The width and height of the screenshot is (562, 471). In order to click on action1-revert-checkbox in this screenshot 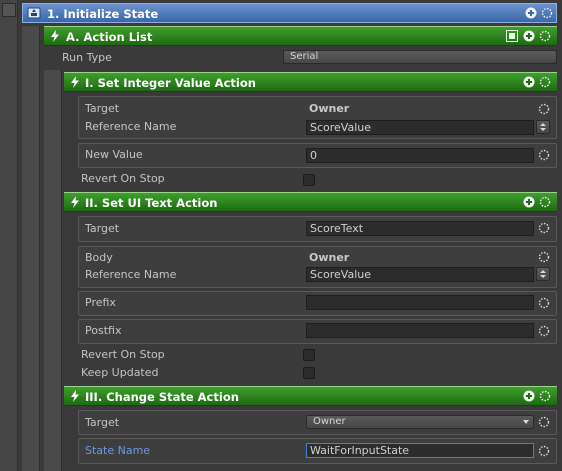, I will do `click(309, 180)`.